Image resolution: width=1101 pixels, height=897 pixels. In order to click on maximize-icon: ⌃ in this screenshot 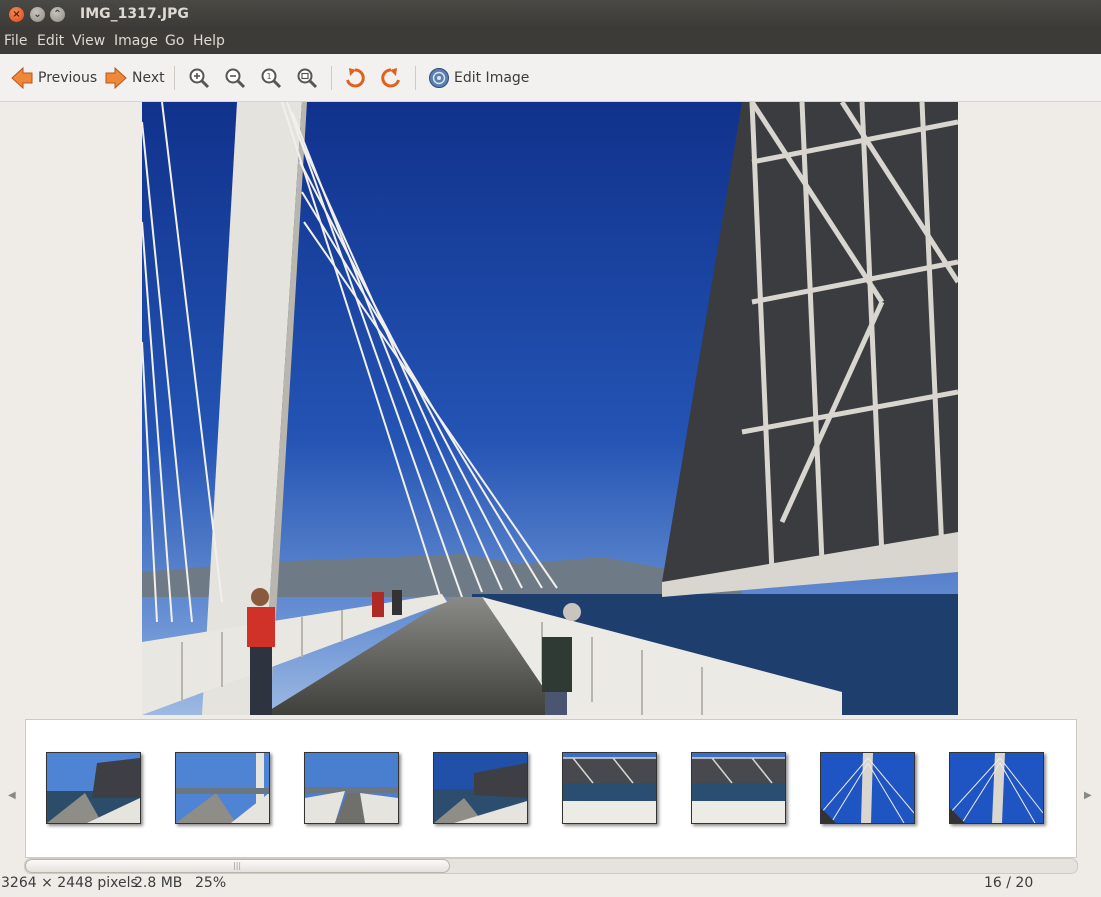, I will do `click(57, 14)`.